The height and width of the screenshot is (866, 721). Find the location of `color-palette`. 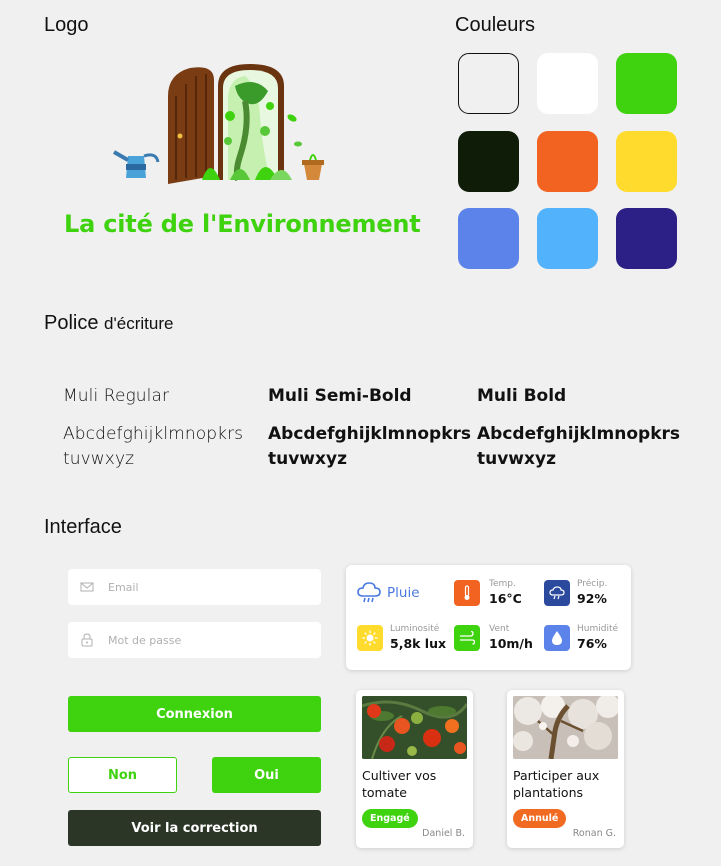

color-palette is located at coordinates (569, 161).